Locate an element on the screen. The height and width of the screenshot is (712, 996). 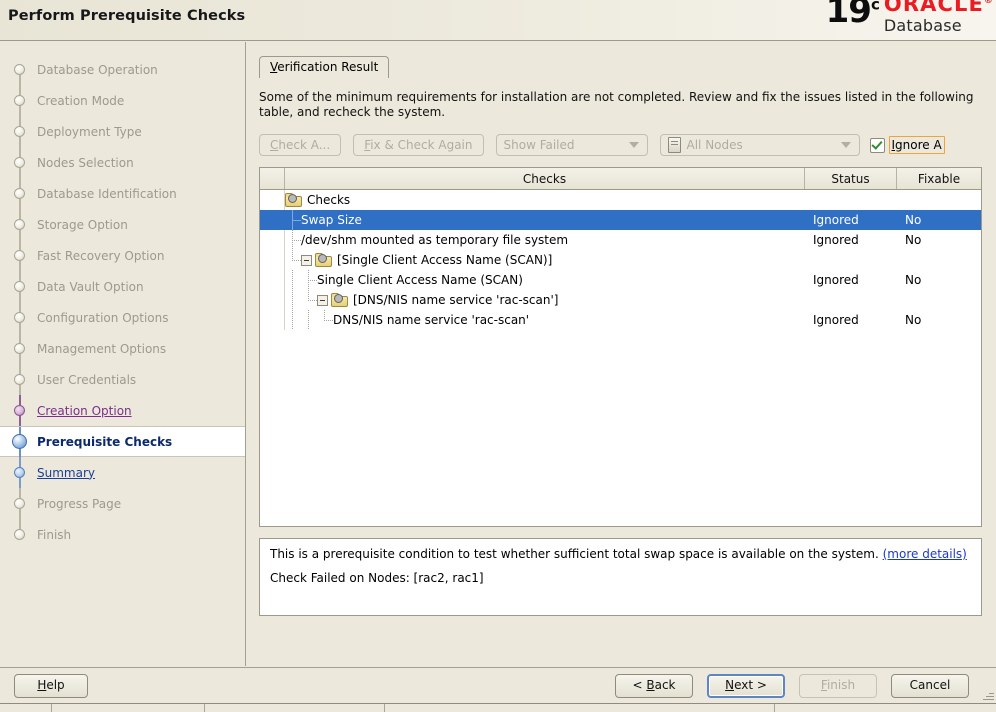
filter-select-value: Show Failed is located at coordinates (539, 145).